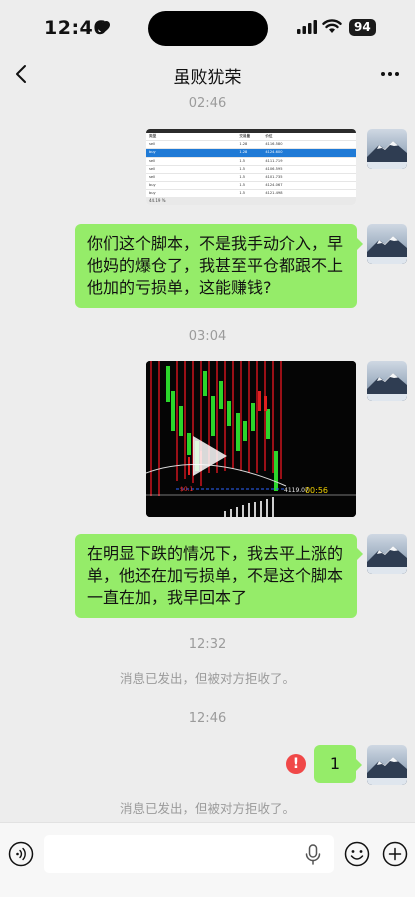  Describe the element at coordinates (309, 137) in the screenshot. I see `table-header: 价位` at that location.